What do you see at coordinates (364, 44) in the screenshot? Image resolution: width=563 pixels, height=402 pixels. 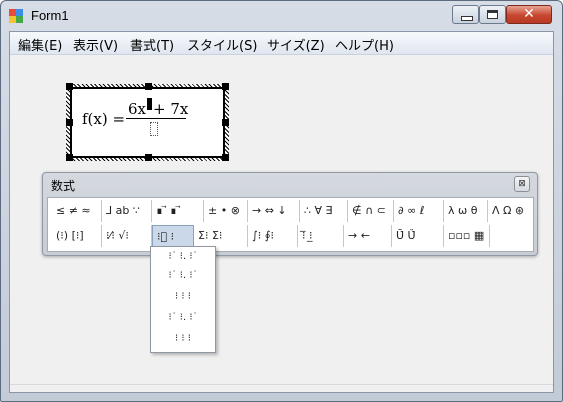 I see `menu-help: ヘルプ(H)` at bounding box center [364, 44].